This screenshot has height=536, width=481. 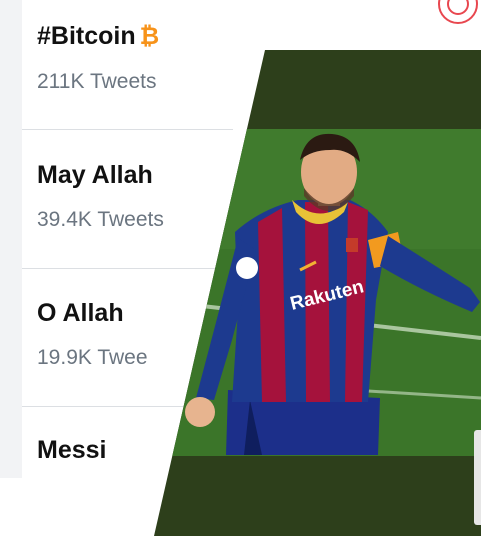 I want to click on left-hand, so click(x=200, y=412).